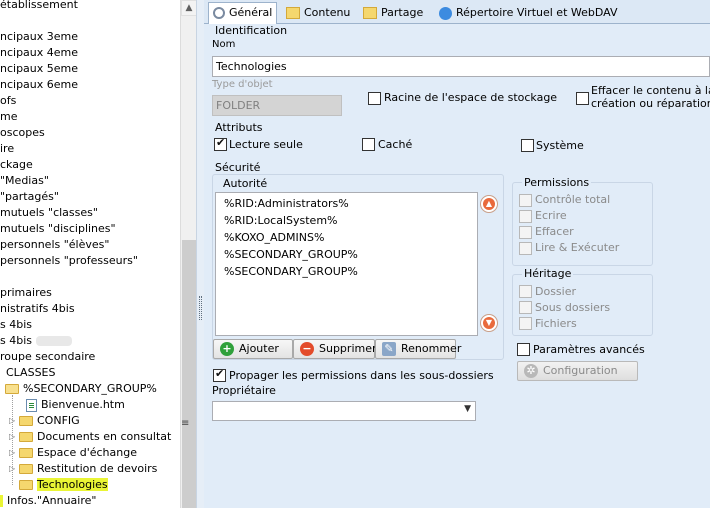 The height and width of the screenshot is (508, 710). I want to click on heritage-heading: Héritage, so click(548, 273).